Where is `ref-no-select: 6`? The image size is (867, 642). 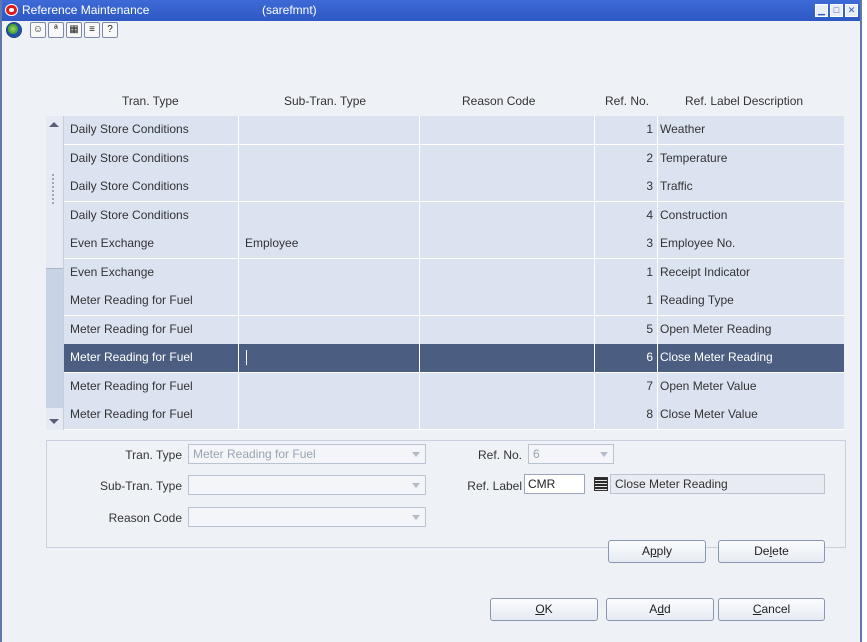 ref-no-select: 6 is located at coordinates (571, 454).